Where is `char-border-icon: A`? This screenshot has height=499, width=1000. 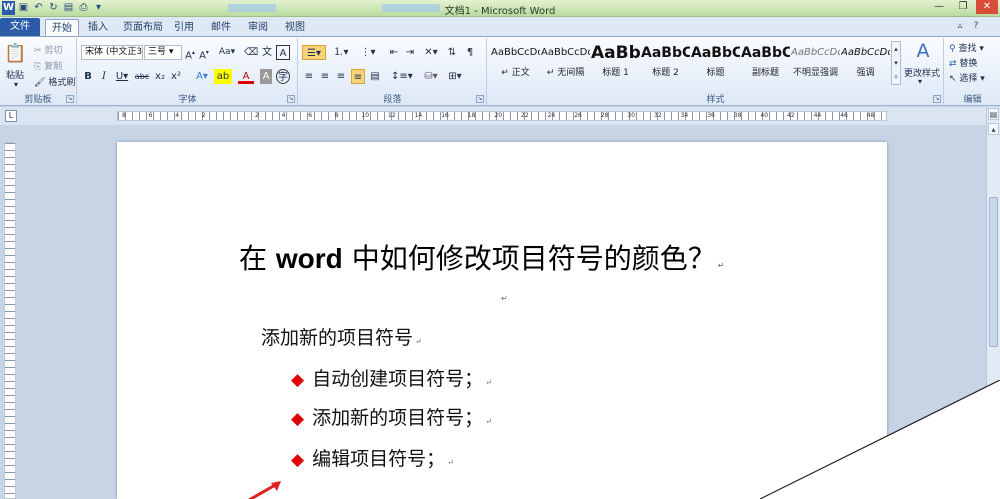
char-border-icon: A is located at coordinates (283, 52).